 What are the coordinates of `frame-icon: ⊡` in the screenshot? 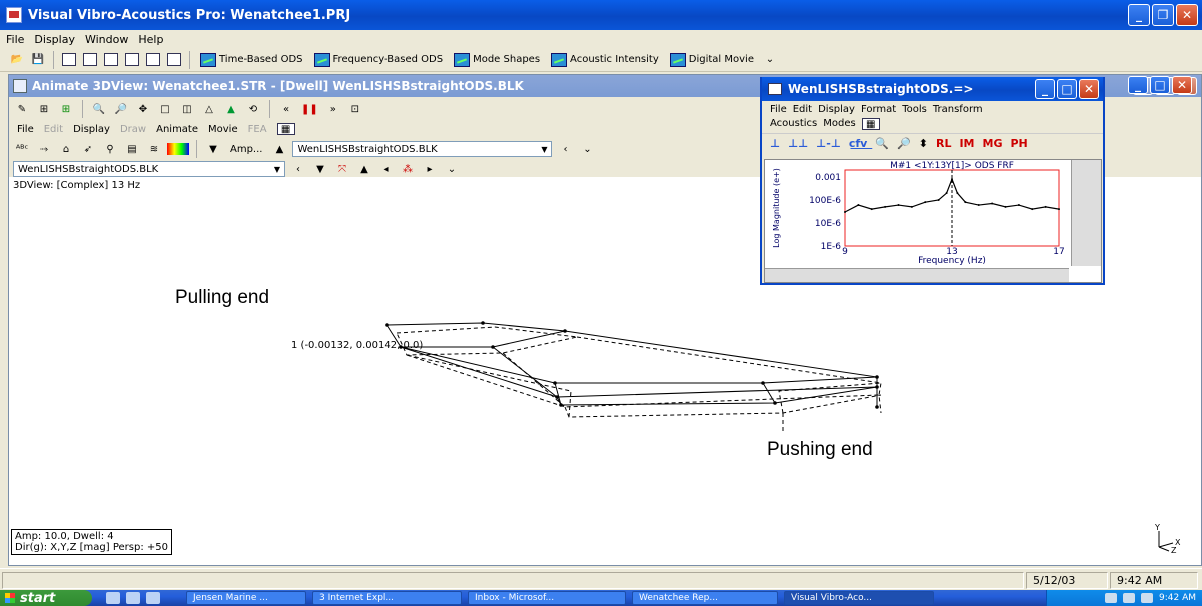 It's located at (355, 109).